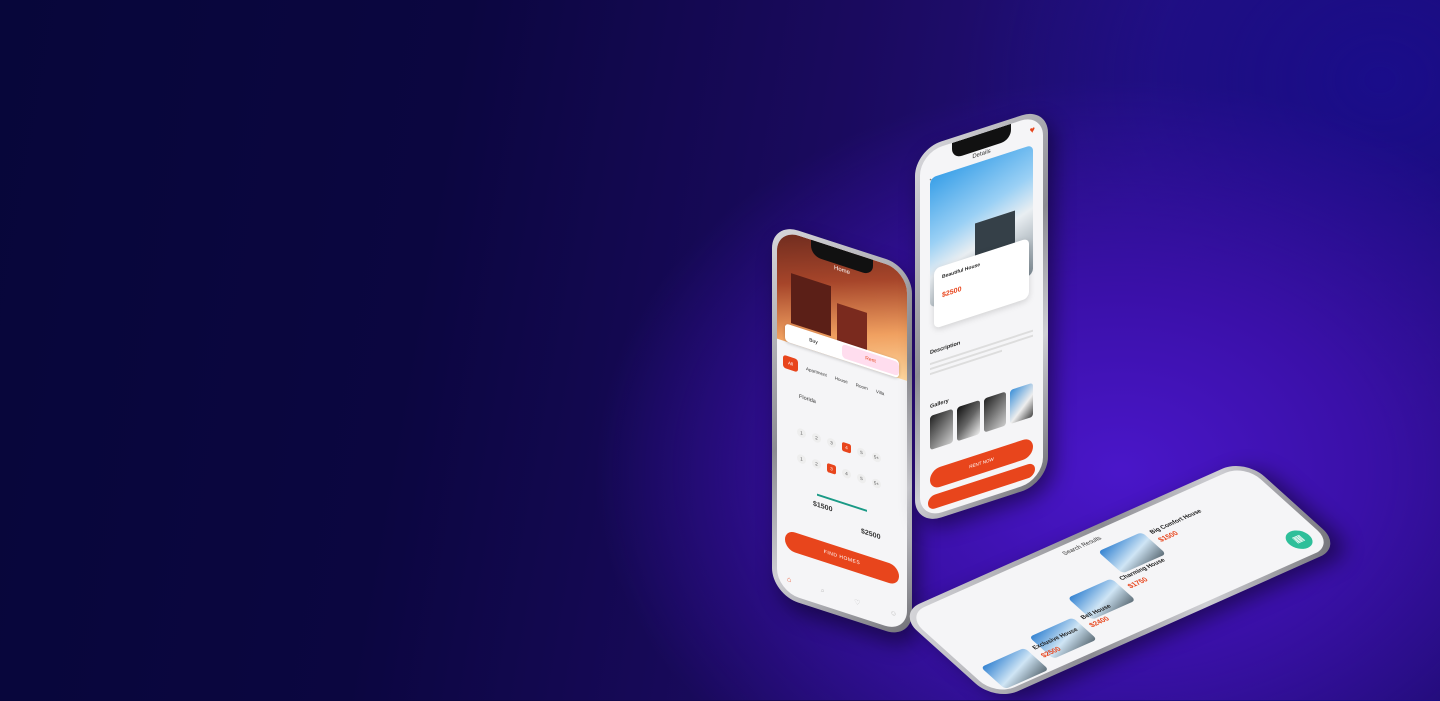 This screenshot has height=701, width=1440. Describe the element at coordinates (861, 478) in the screenshot. I see `bath-option: 5` at that location.